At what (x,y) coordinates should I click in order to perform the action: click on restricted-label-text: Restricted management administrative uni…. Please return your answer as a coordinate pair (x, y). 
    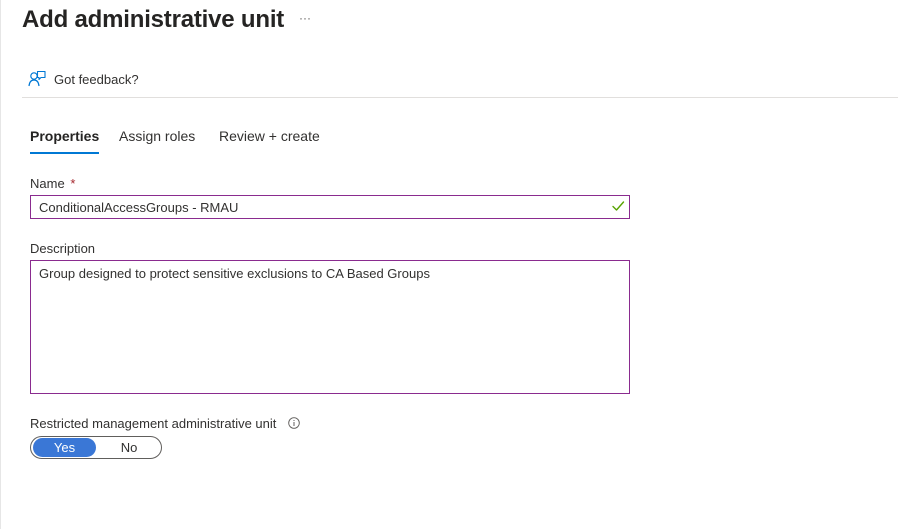
    Looking at the image, I should click on (153, 423).